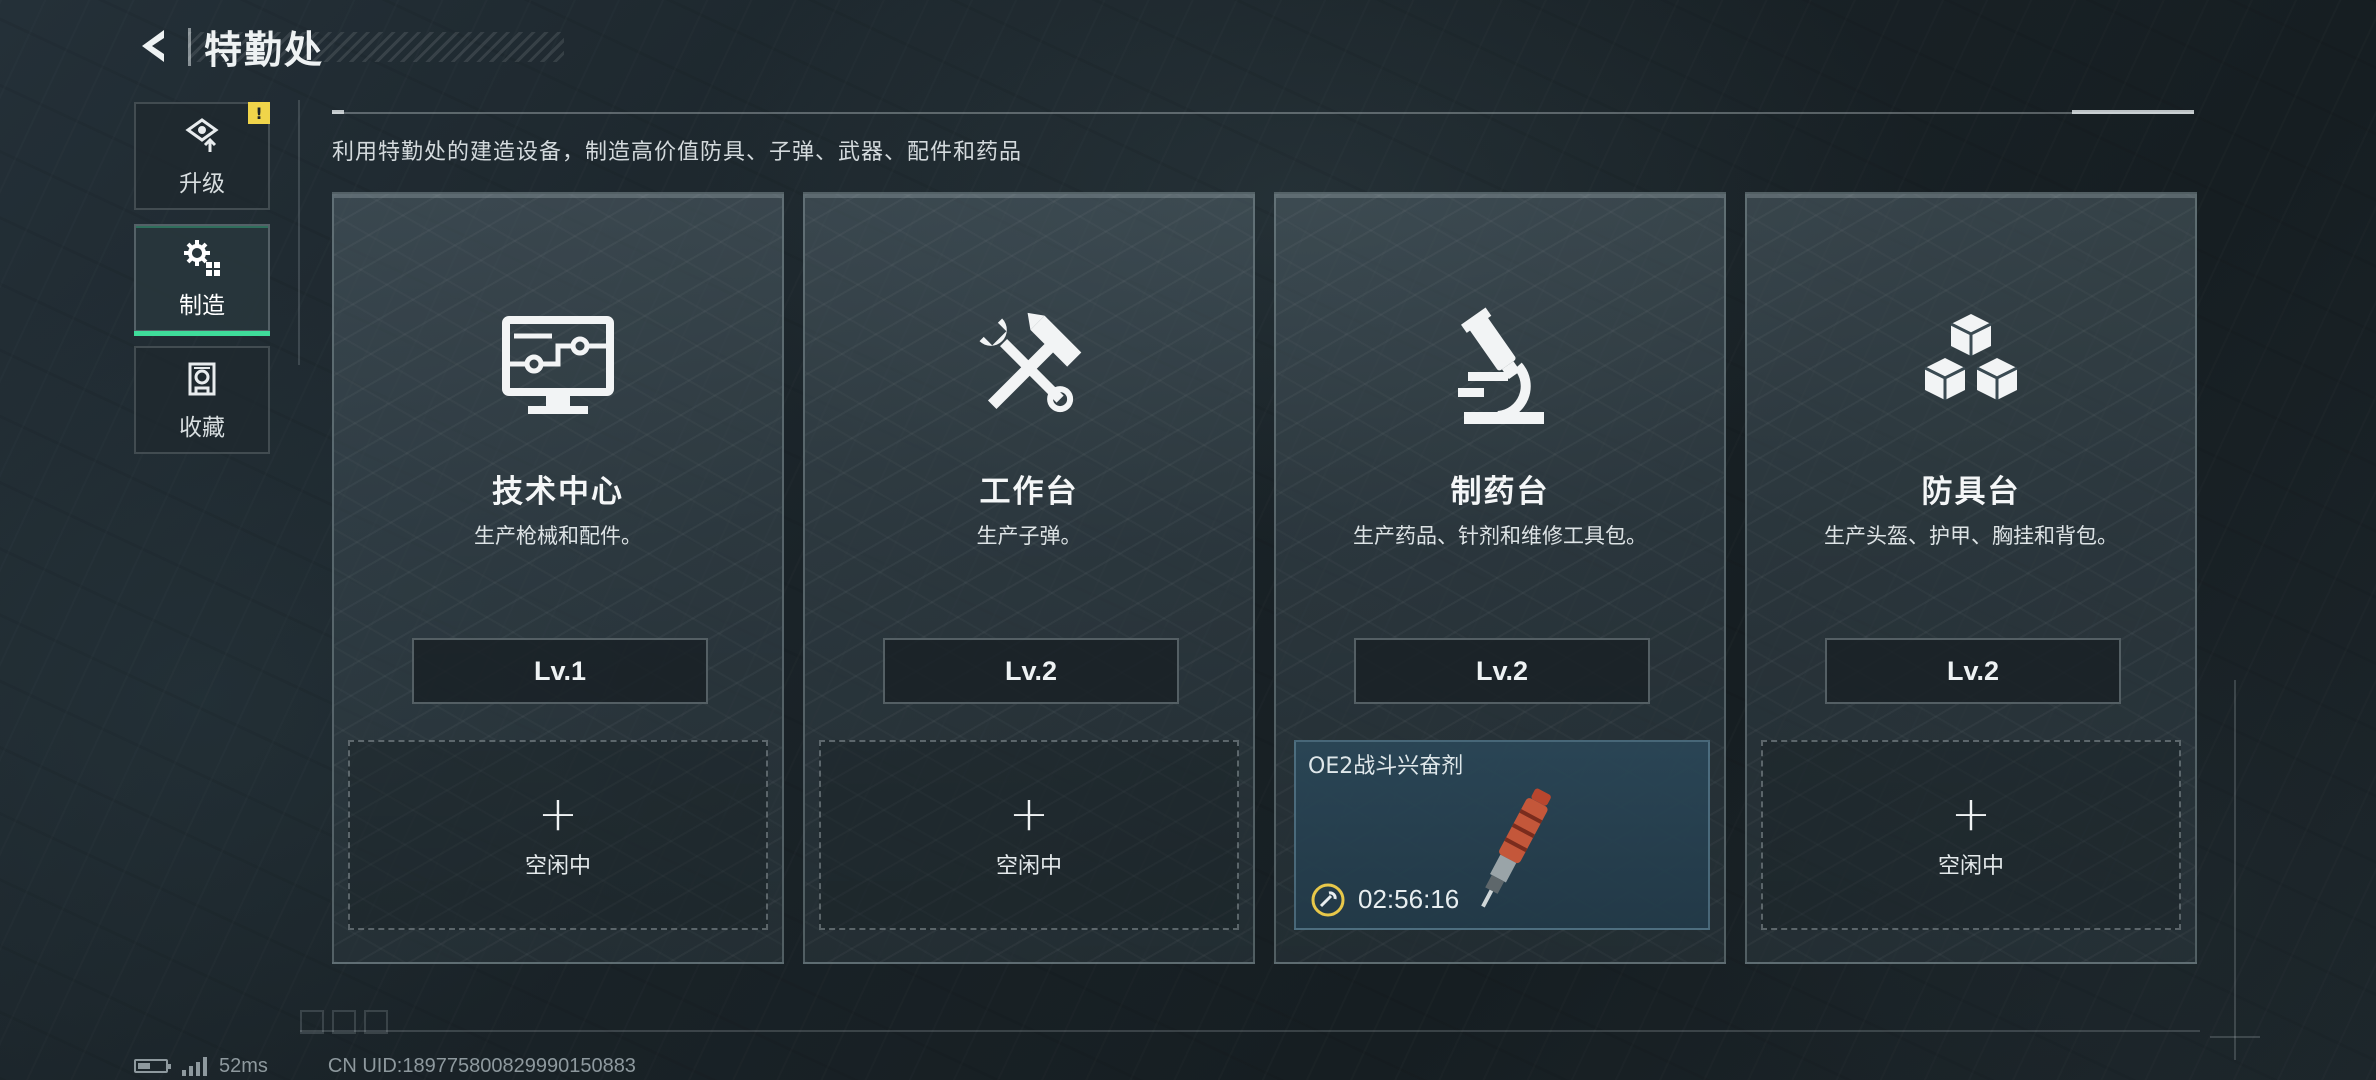 The image size is (2376, 1080). I want to click on back-button, so click(156, 46).